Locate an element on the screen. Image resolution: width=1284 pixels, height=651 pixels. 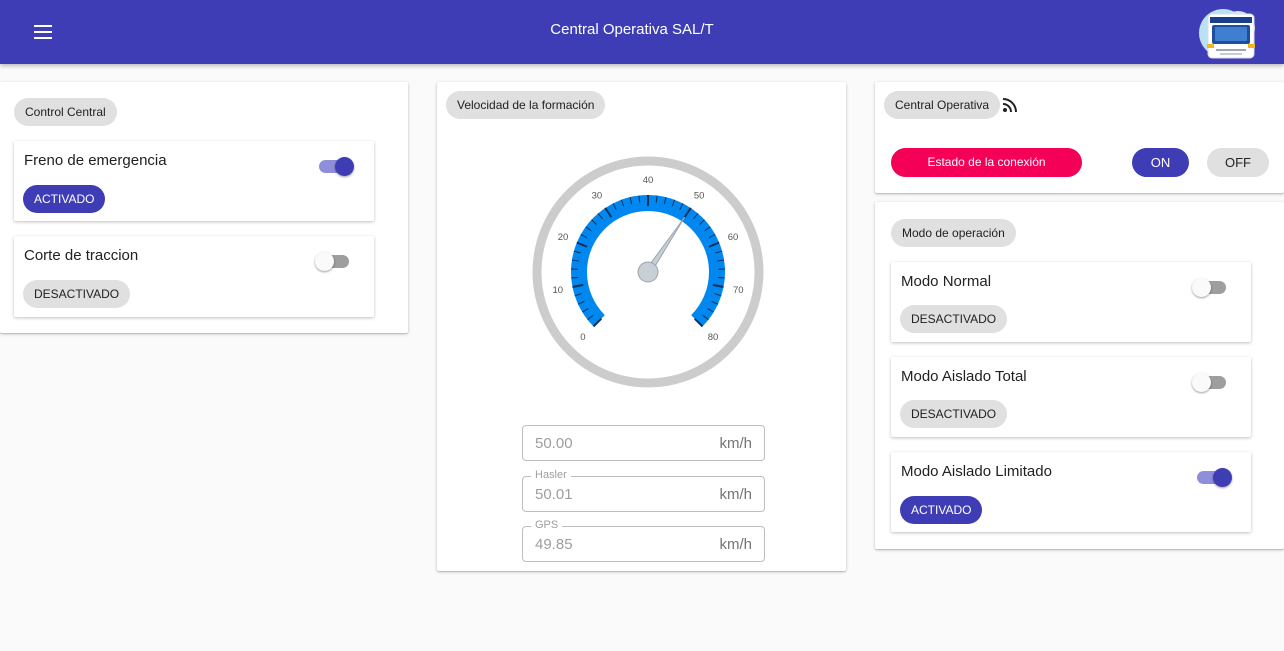
gps-unit: km/h is located at coordinates (735, 544).